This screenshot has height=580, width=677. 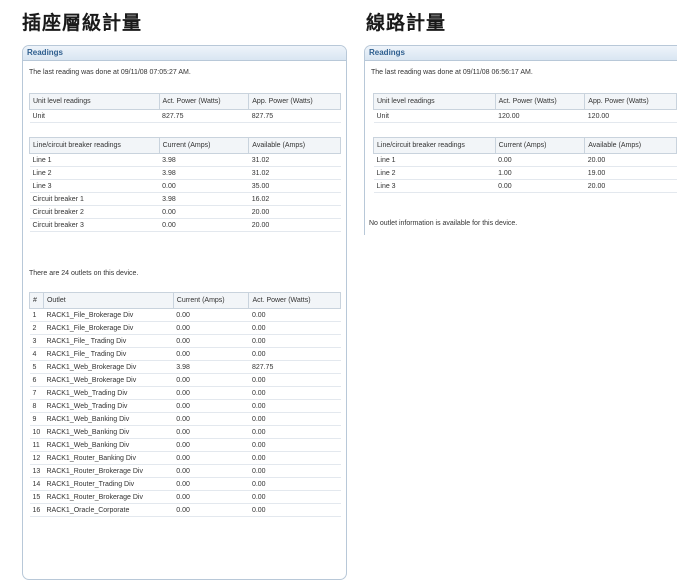 What do you see at coordinates (185, 116) in the screenshot?
I see `table-row: Unit 827.75 827.75` at bounding box center [185, 116].